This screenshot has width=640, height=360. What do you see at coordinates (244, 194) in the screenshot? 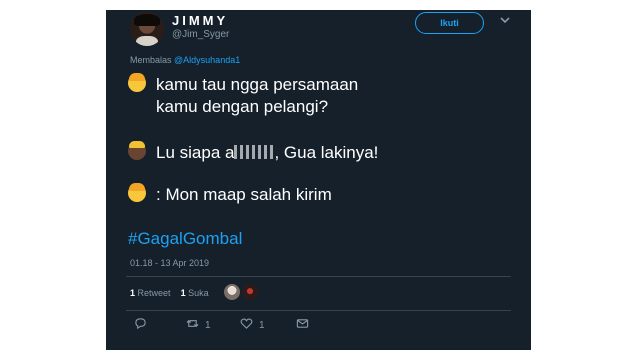
I see `tweet-text-4: : Mon maap salah kirim` at bounding box center [244, 194].